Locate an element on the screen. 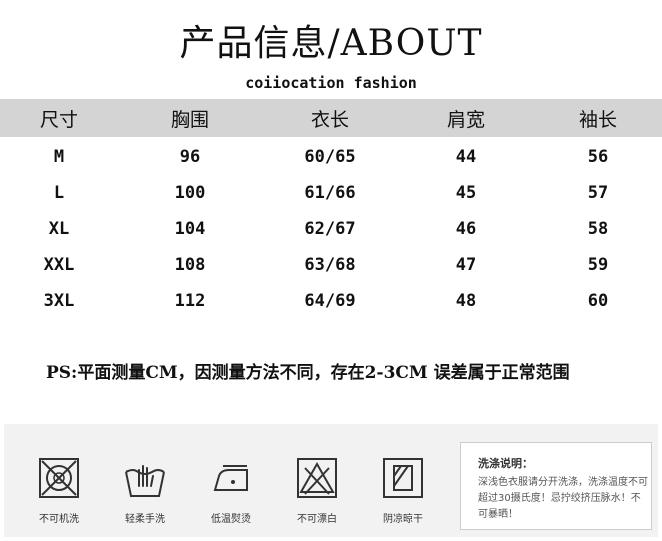  cell-sleeve: 56 is located at coordinates (598, 157).